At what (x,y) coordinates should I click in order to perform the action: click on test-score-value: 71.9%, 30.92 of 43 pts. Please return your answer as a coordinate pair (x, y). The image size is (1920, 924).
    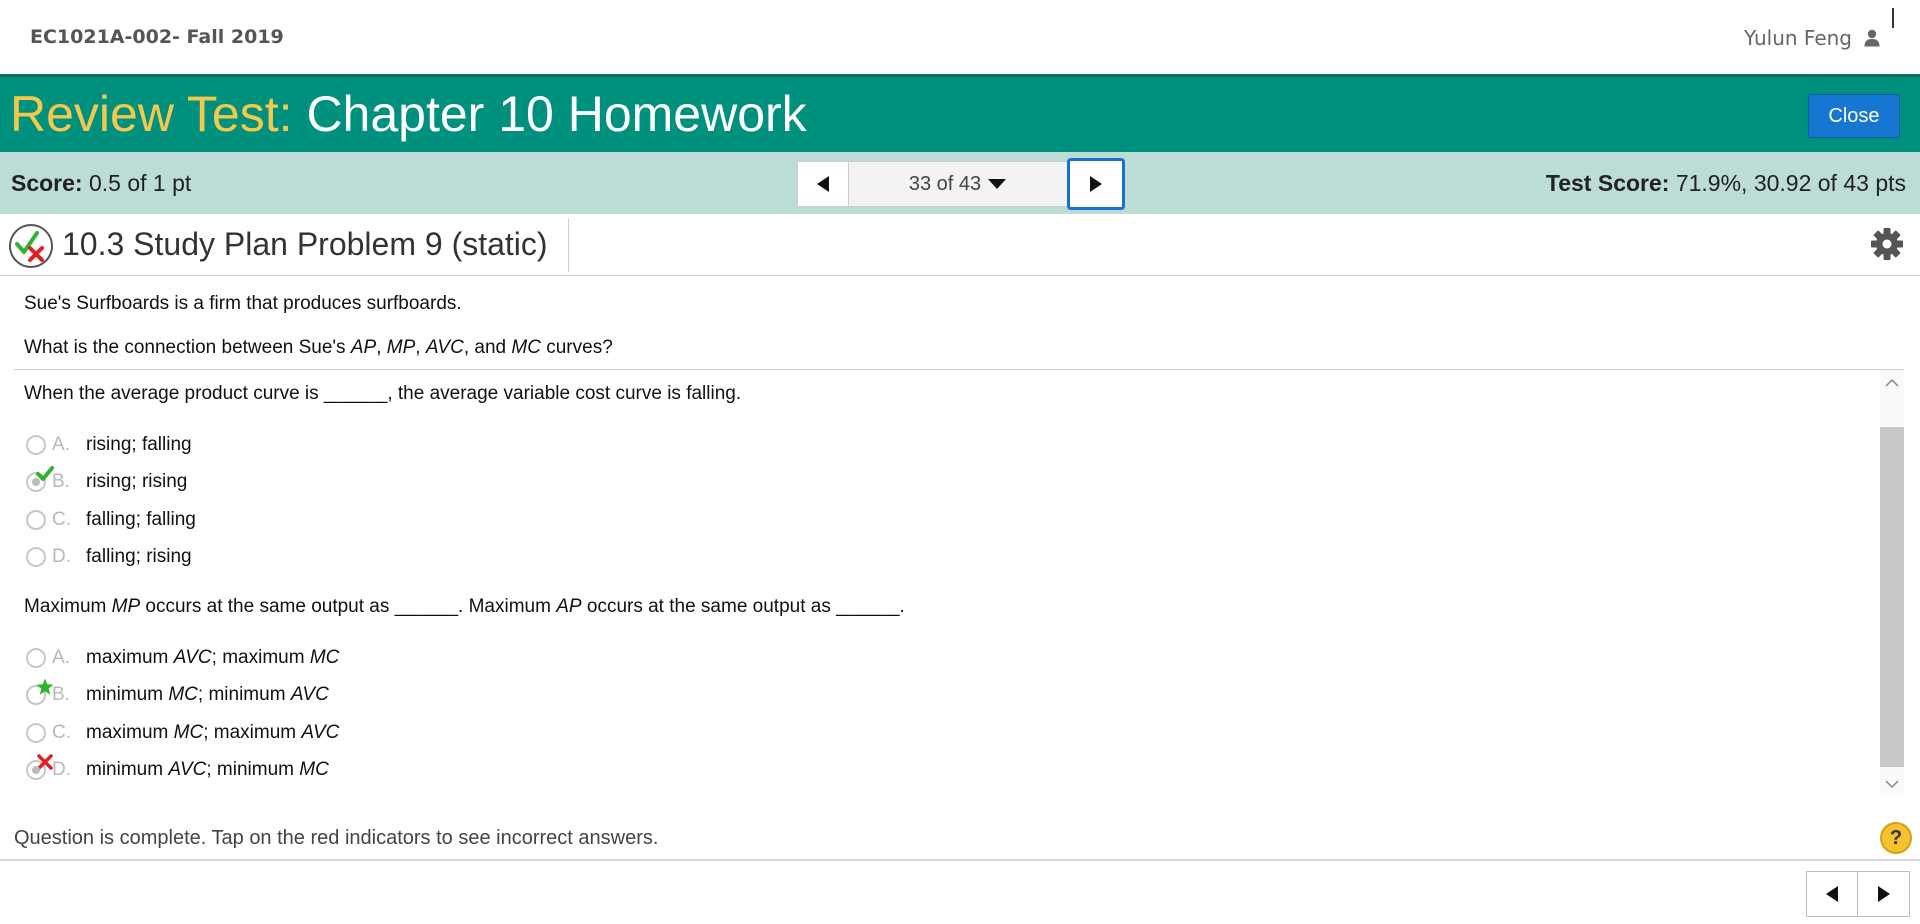
    Looking at the image, I should click on (1790, 183).